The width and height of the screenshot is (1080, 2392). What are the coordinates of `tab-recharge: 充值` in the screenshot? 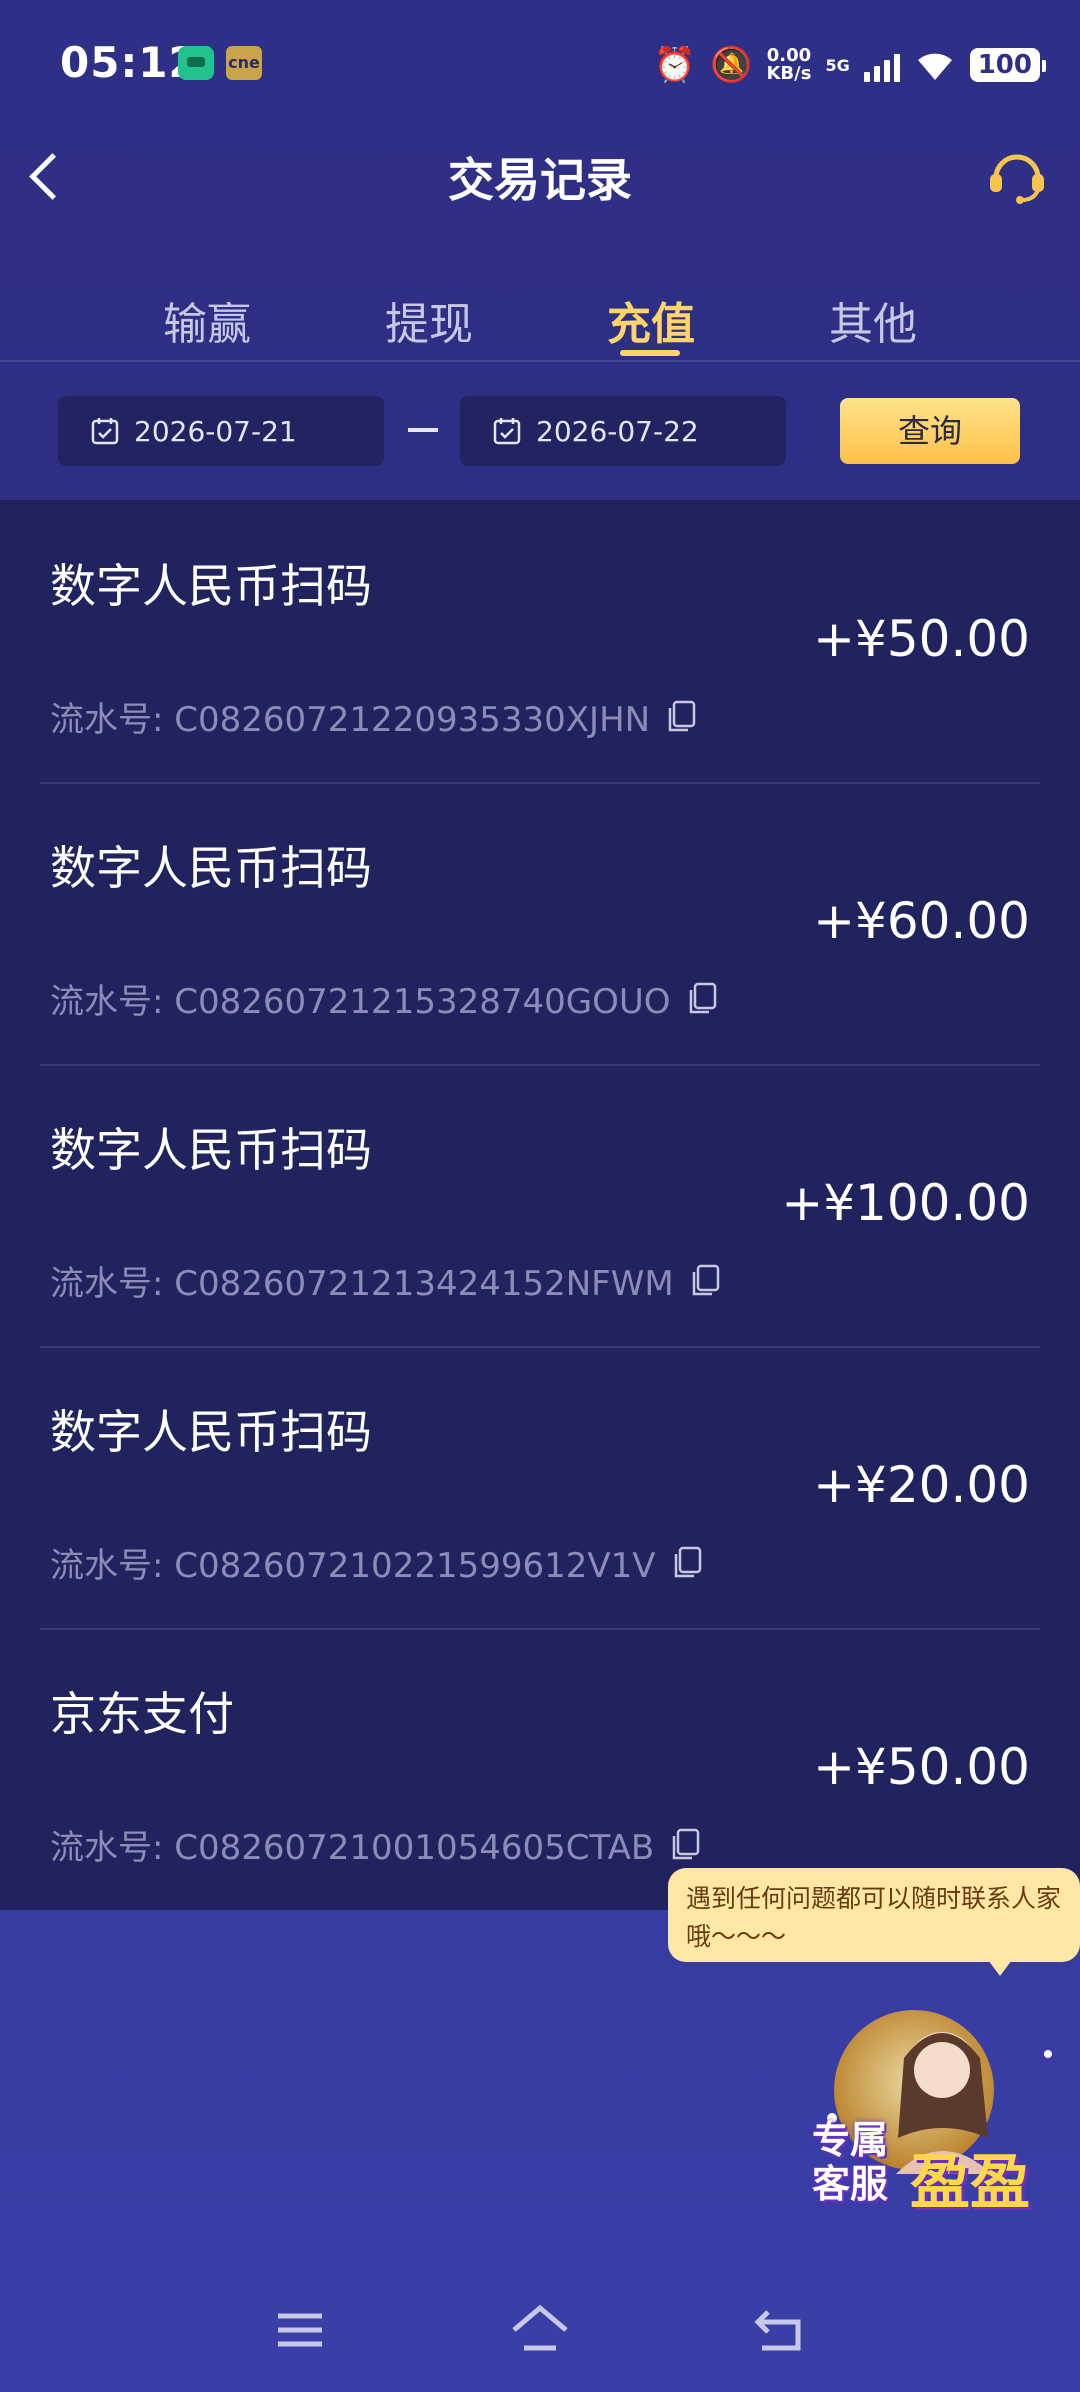 It's located at (651, 320).